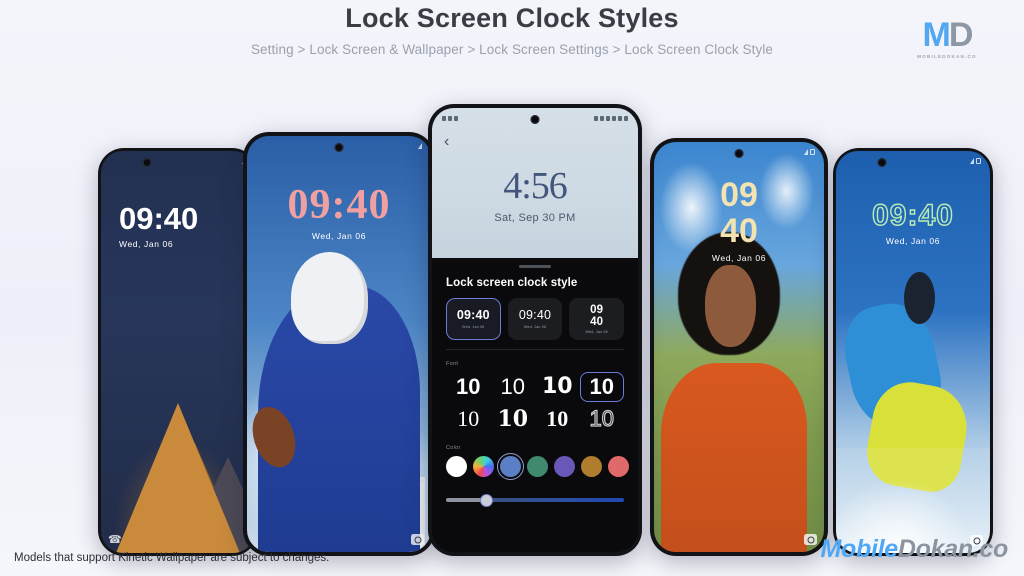 This screenshot has width=1024, height=576. I want to click on font-section-label: Font, so click(452, 364).